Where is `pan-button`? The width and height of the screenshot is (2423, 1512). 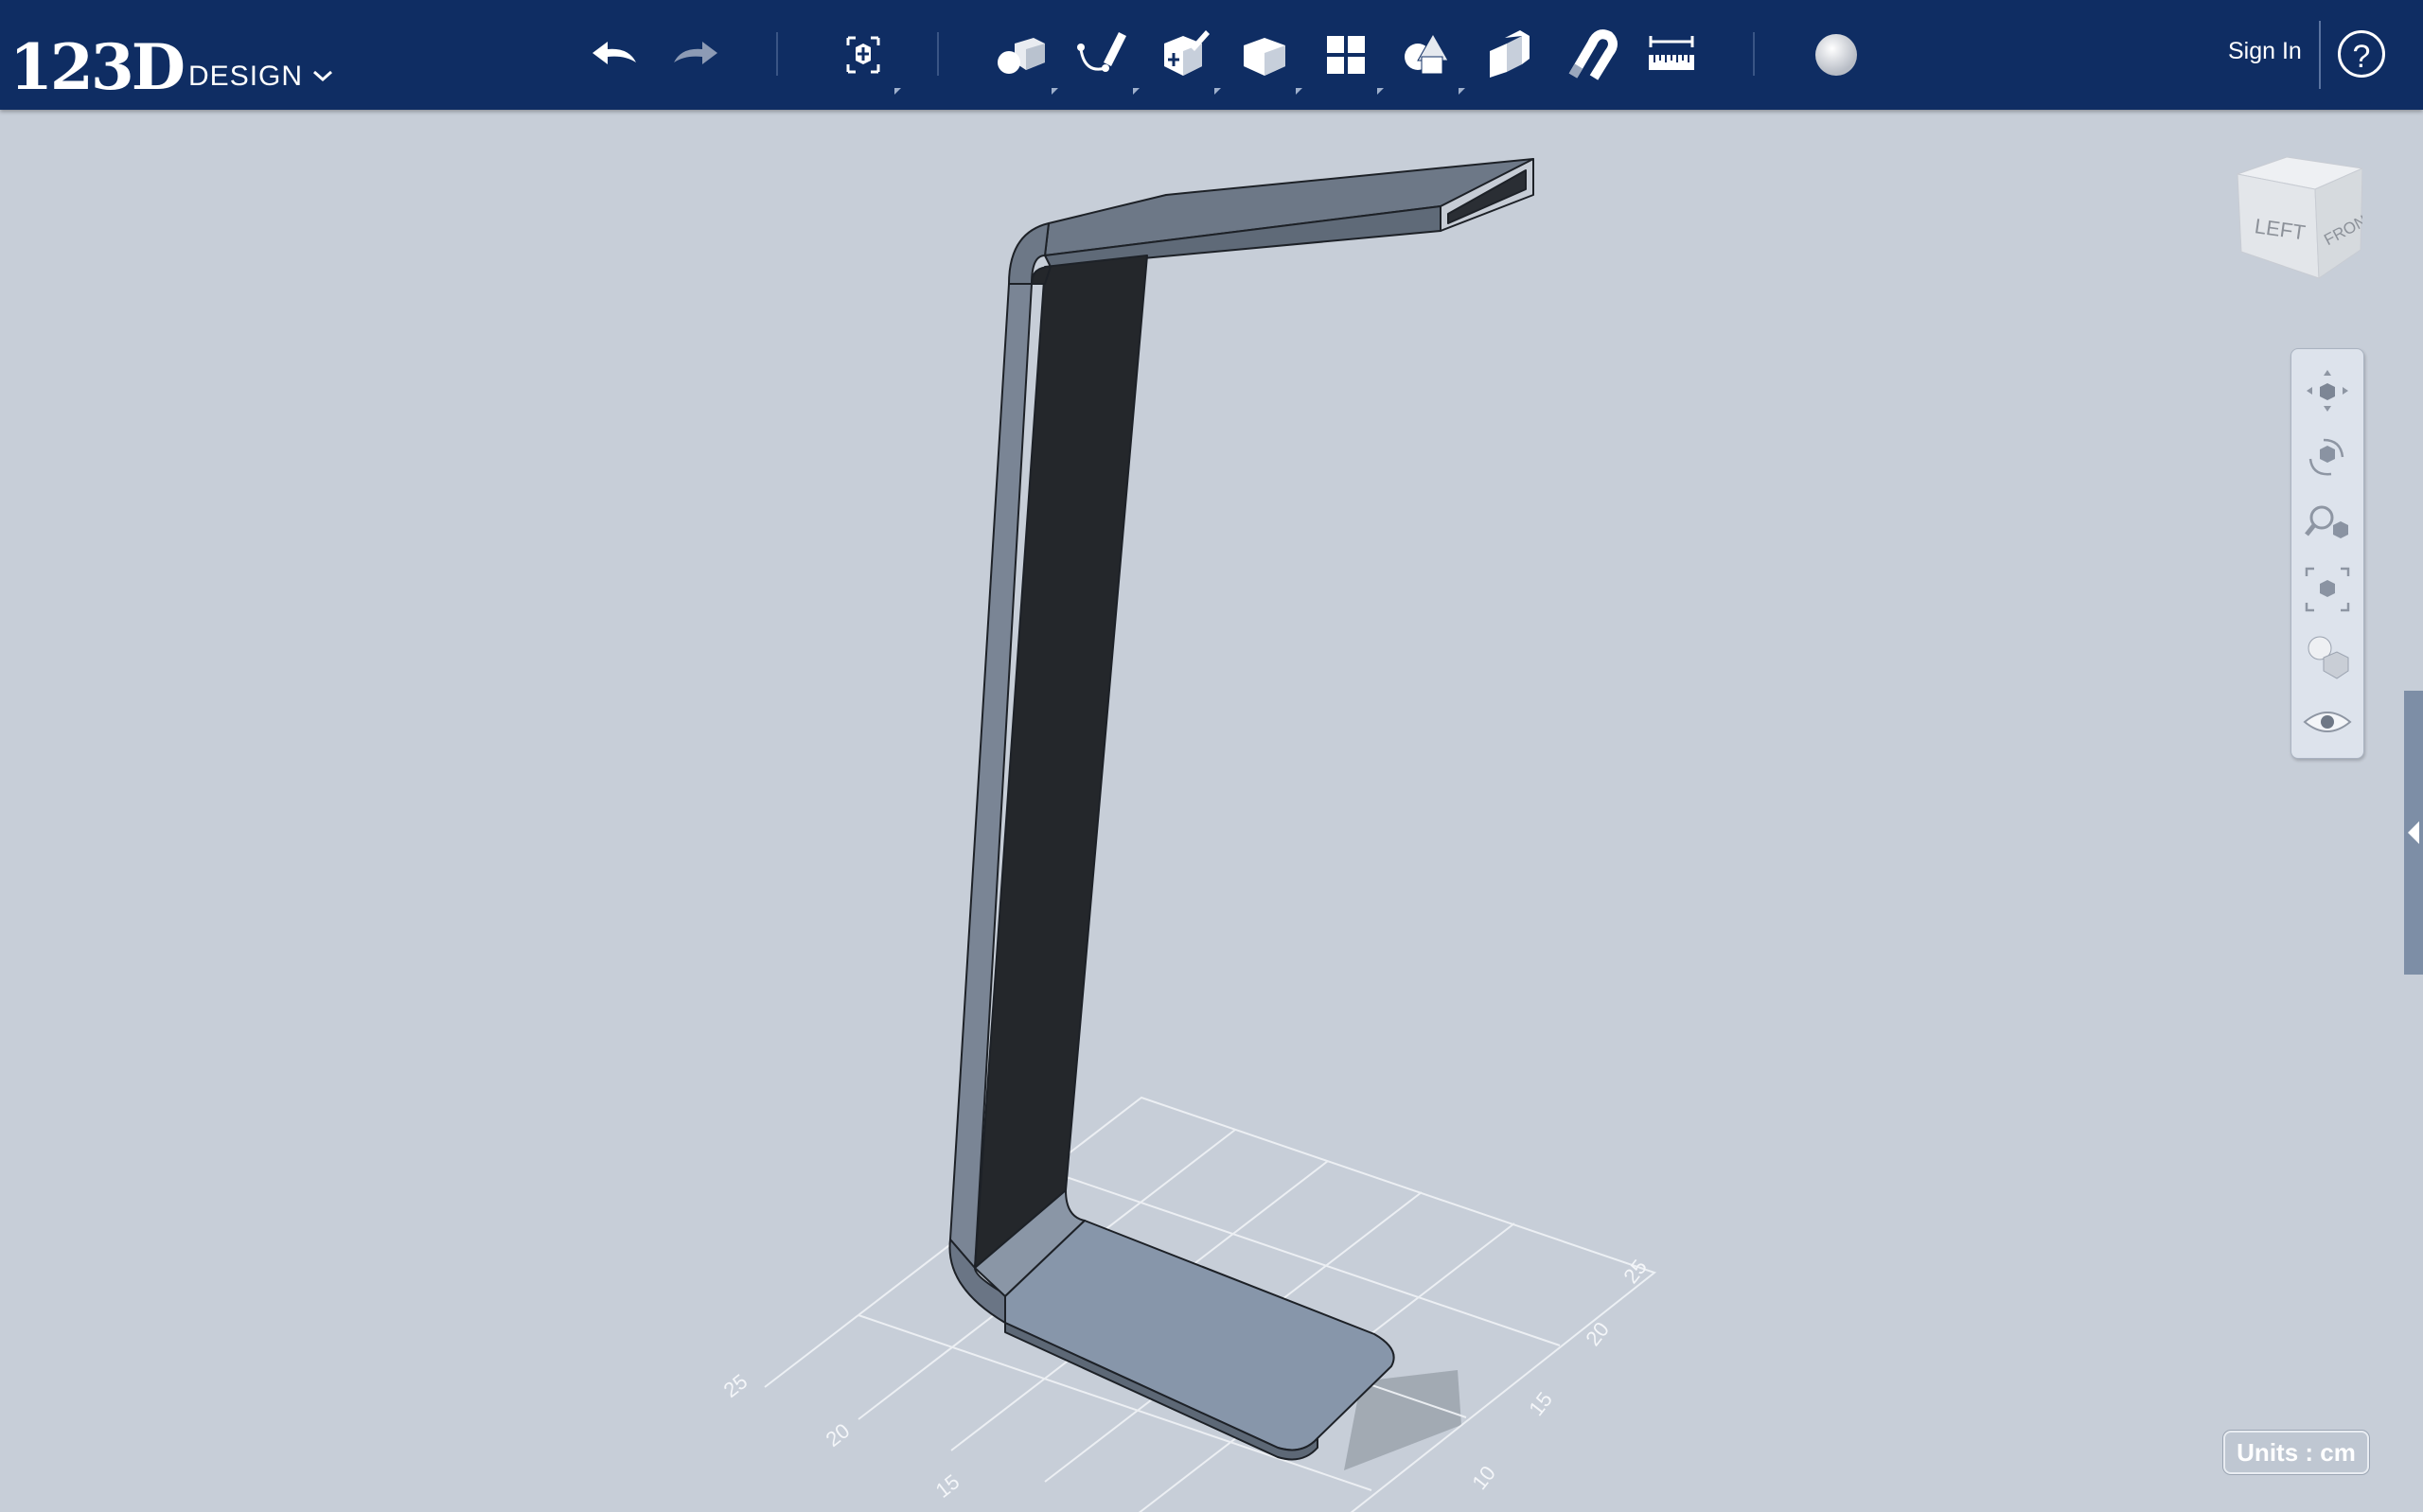
pan-button is located at coordinates (2327, 391).